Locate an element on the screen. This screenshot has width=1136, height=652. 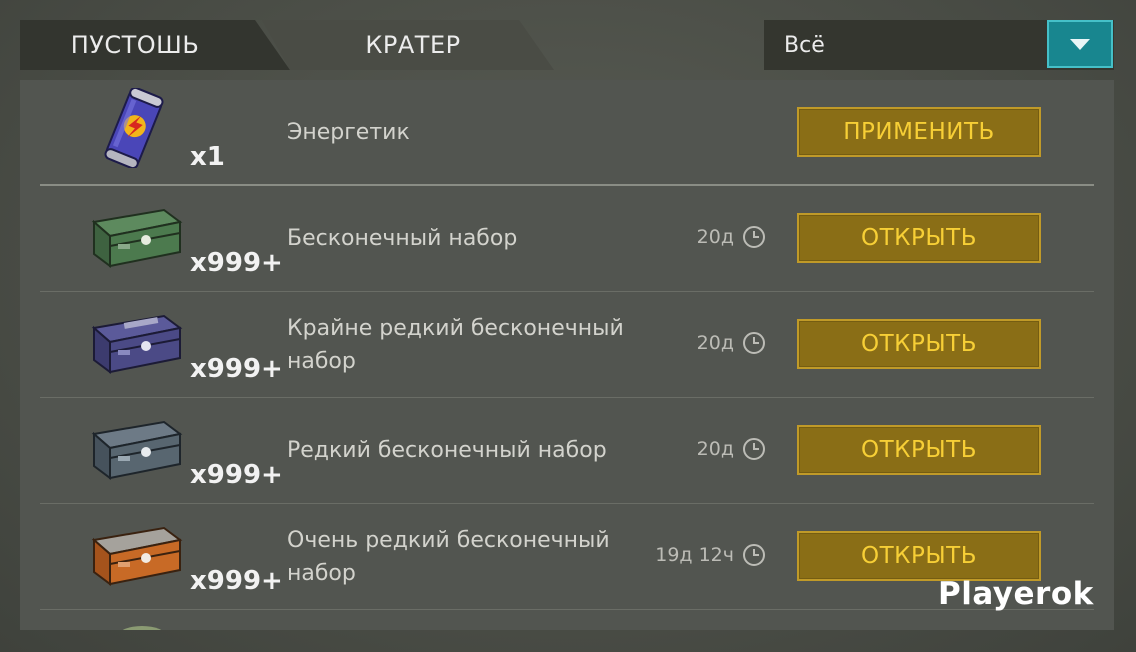
item-name: Редкий бесконечный набор is located at coordinates (447, 450).